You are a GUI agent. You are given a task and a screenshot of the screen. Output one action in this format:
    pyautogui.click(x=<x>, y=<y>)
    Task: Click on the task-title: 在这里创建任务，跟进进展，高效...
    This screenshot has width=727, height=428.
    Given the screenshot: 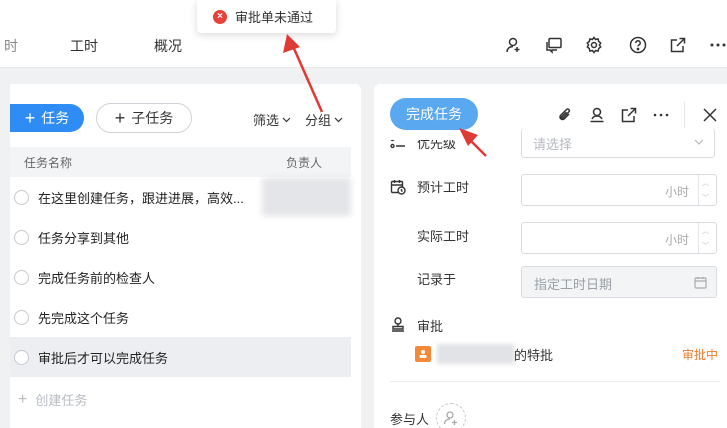 What is the action you would take?
    pyautogui.click(x=141, y=198)
    